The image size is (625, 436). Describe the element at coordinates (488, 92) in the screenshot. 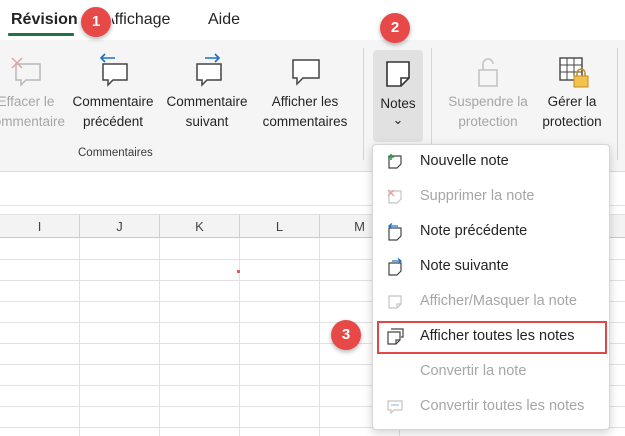

I see `unprotect-button: Suspendre la protection` at that location.